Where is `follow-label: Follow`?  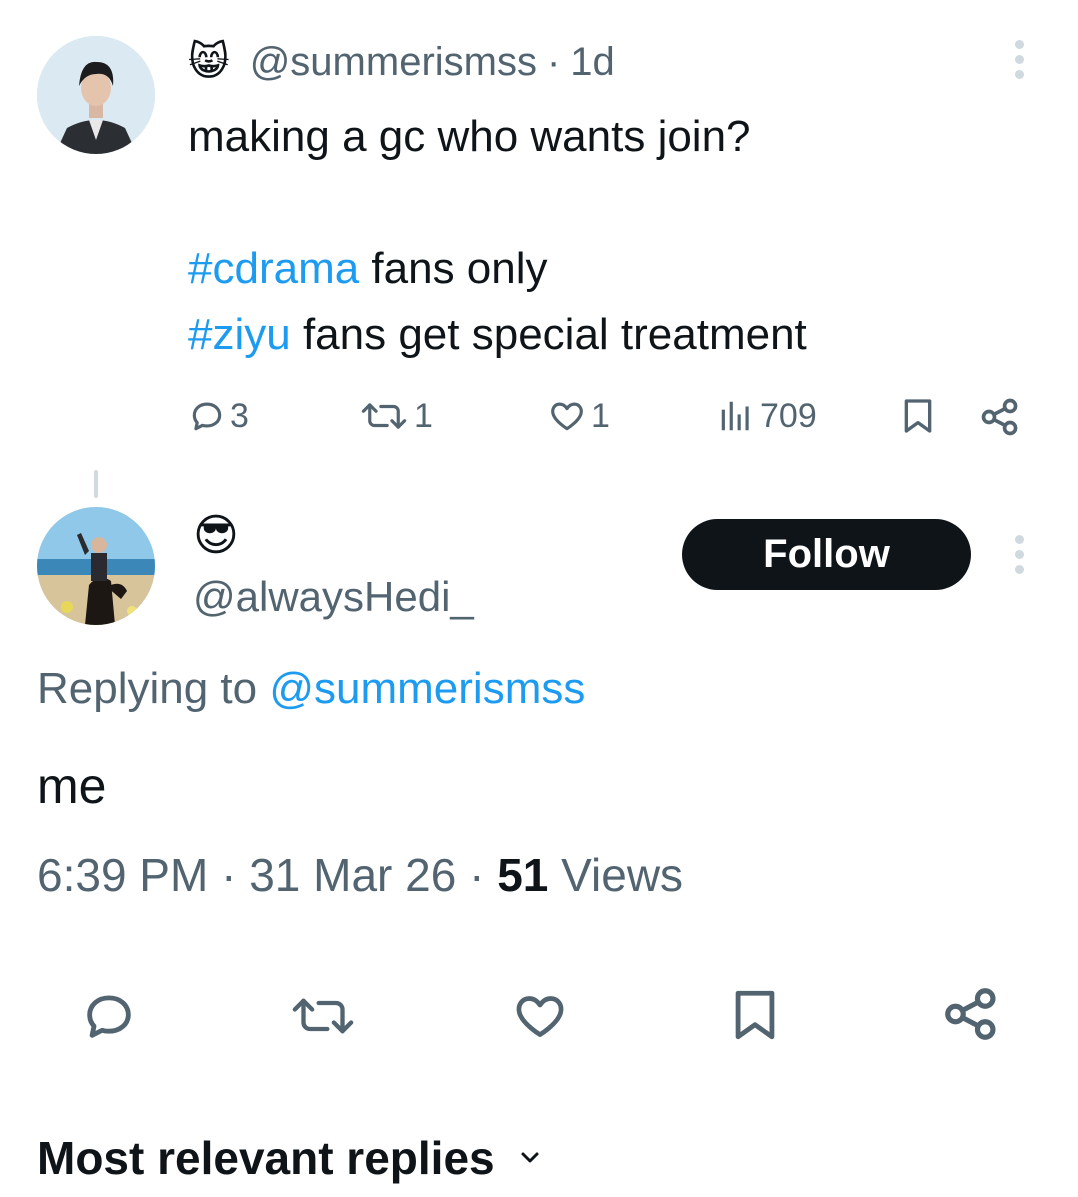 follow-label: Follow is located at coordinates (826, 554).